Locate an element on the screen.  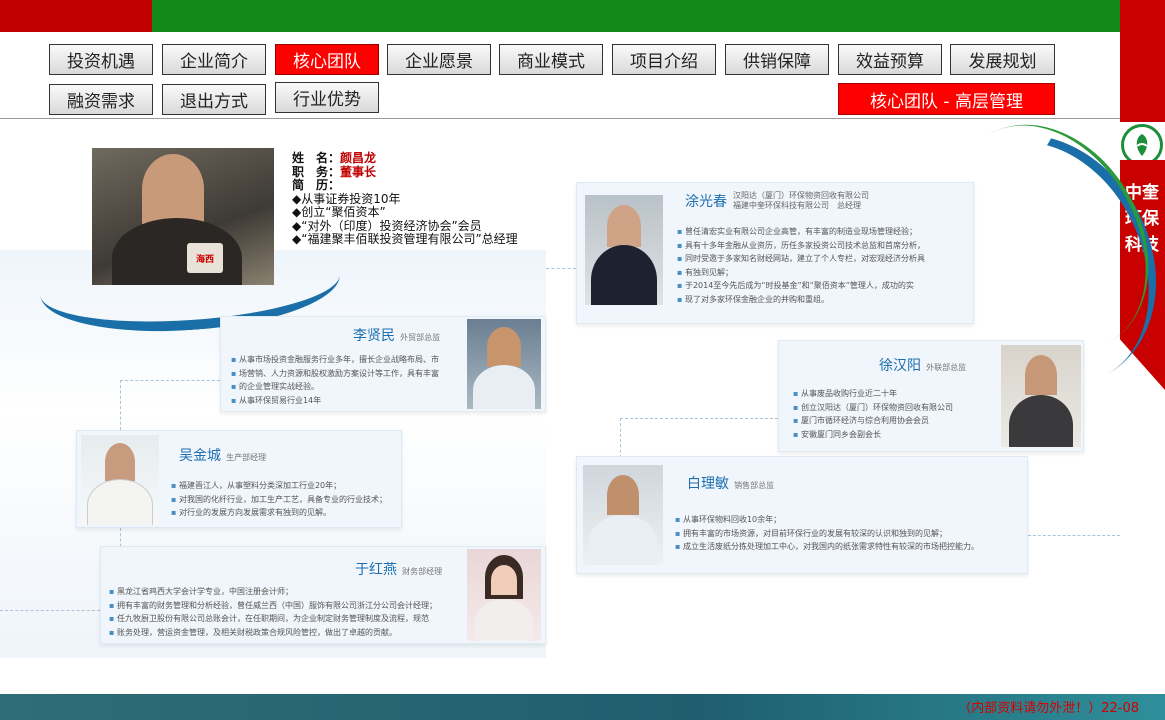
member-role: 外贸部总监 is located at coordinates (420, 337).